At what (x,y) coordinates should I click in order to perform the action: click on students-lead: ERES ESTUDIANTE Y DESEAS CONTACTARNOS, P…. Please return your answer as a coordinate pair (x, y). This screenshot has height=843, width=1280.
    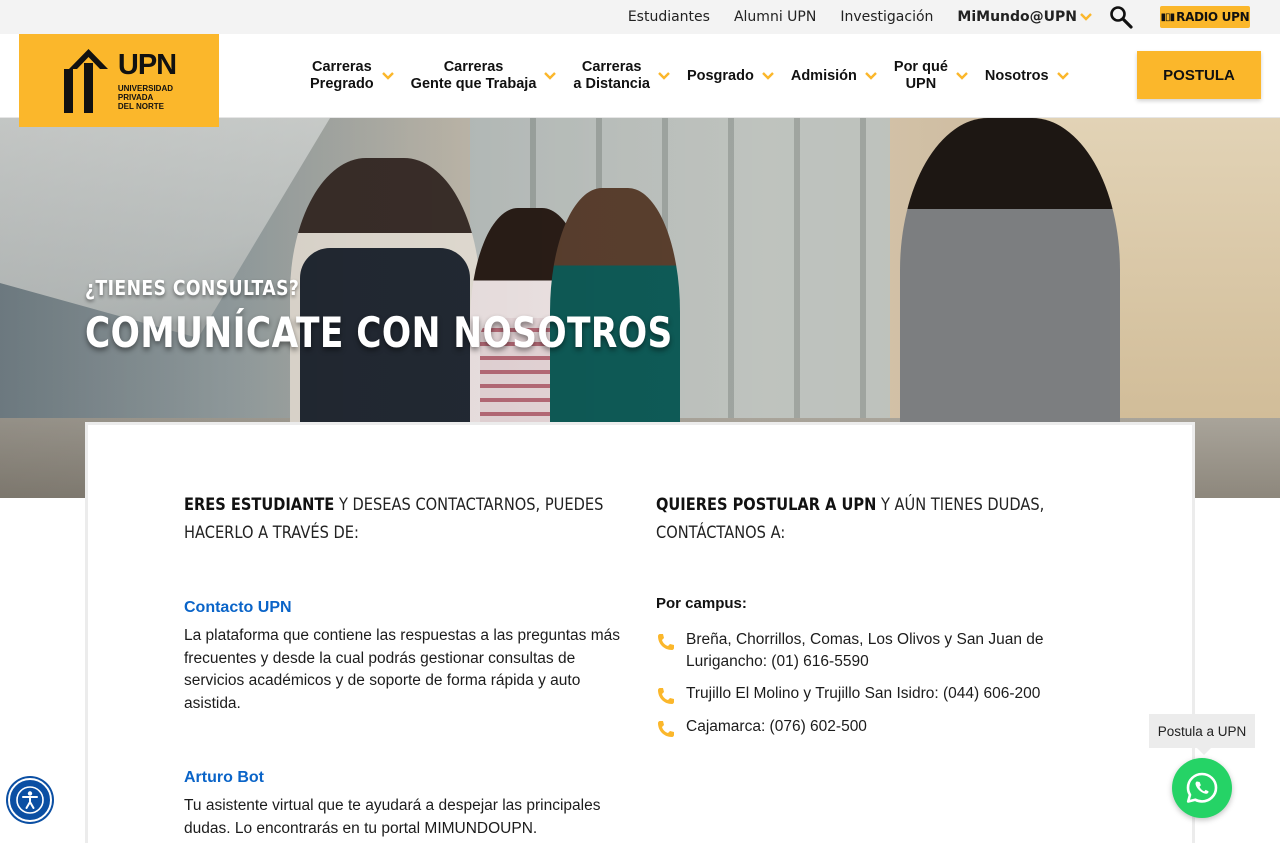
    Looking at the image, I should click on (405, 519).